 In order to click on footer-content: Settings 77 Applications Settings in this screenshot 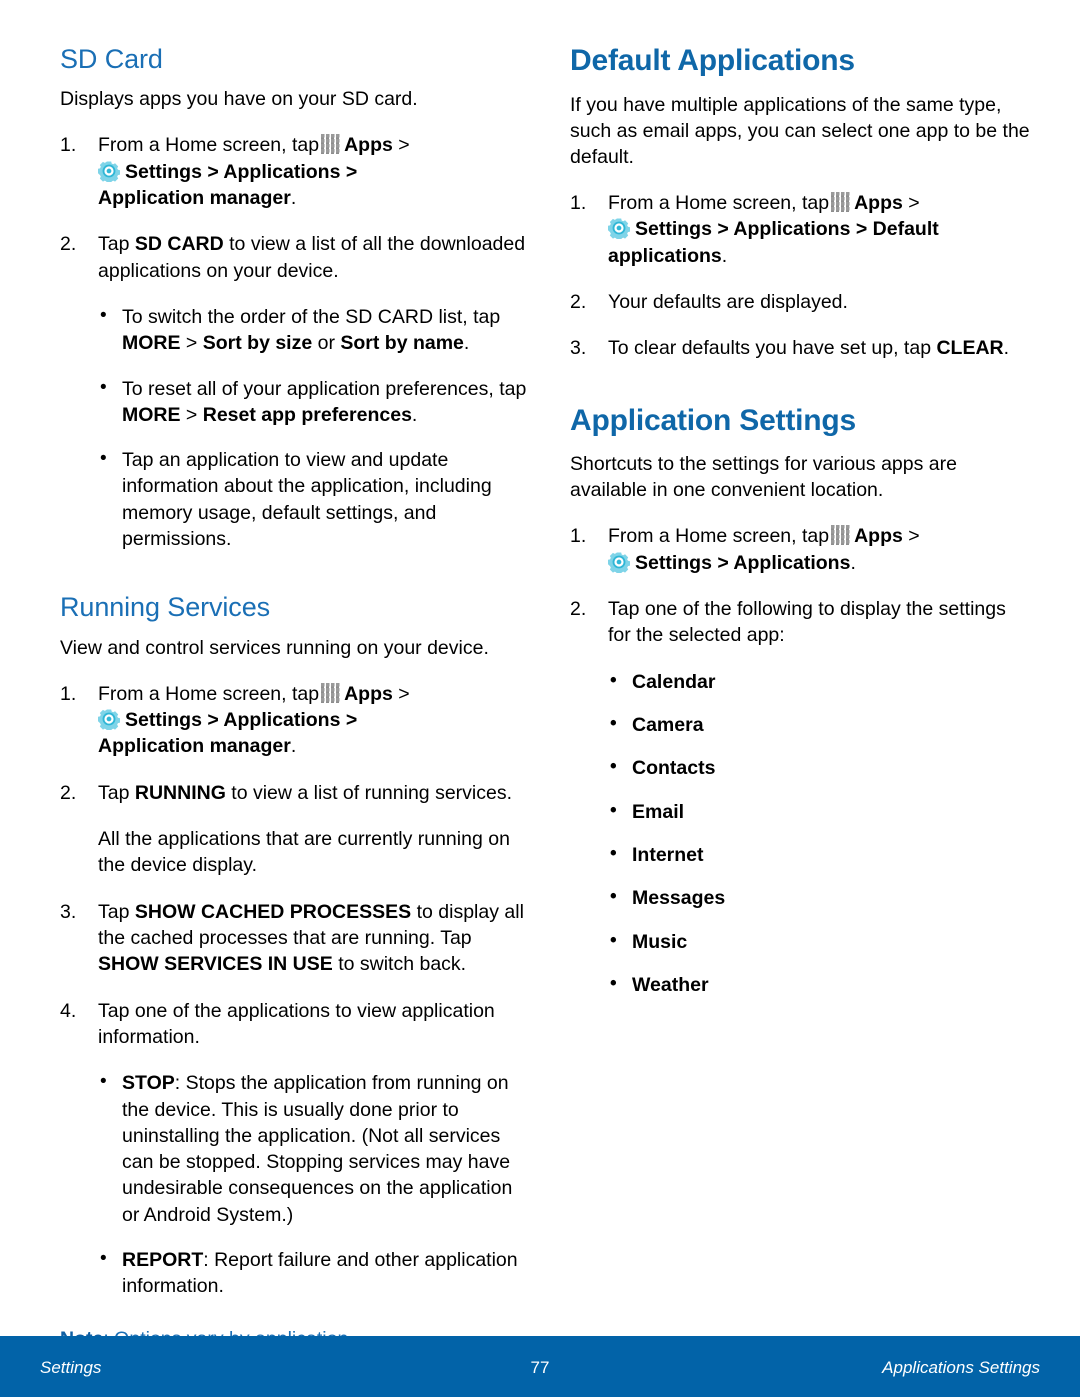, I will do `click(540, 1368)`.